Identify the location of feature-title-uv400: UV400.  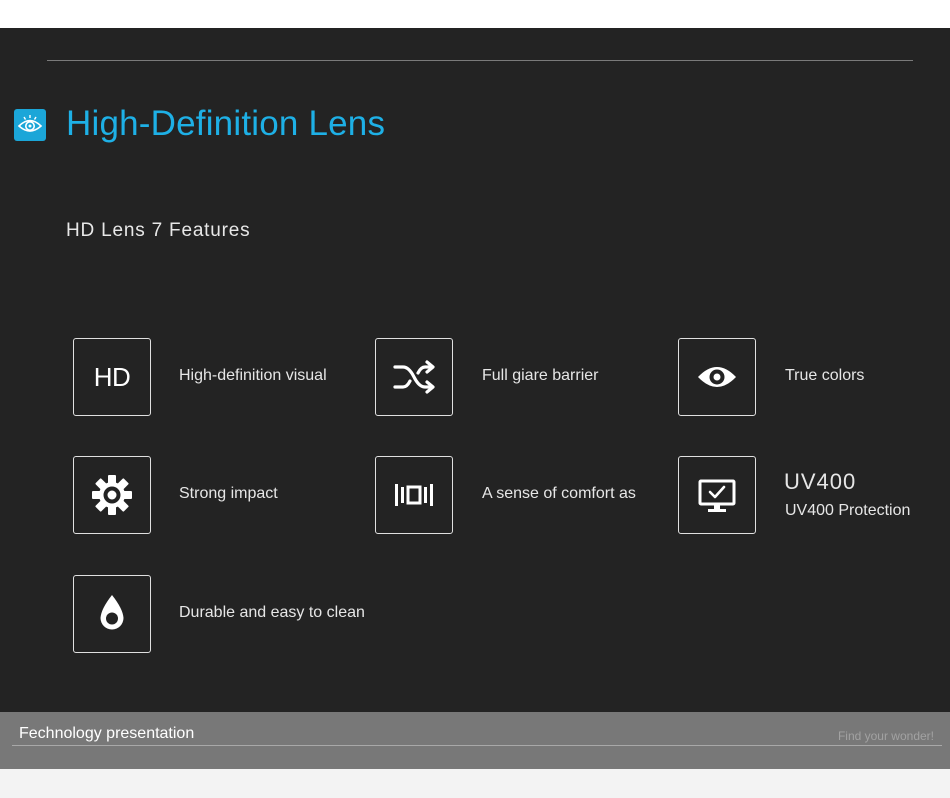
(820, 481).